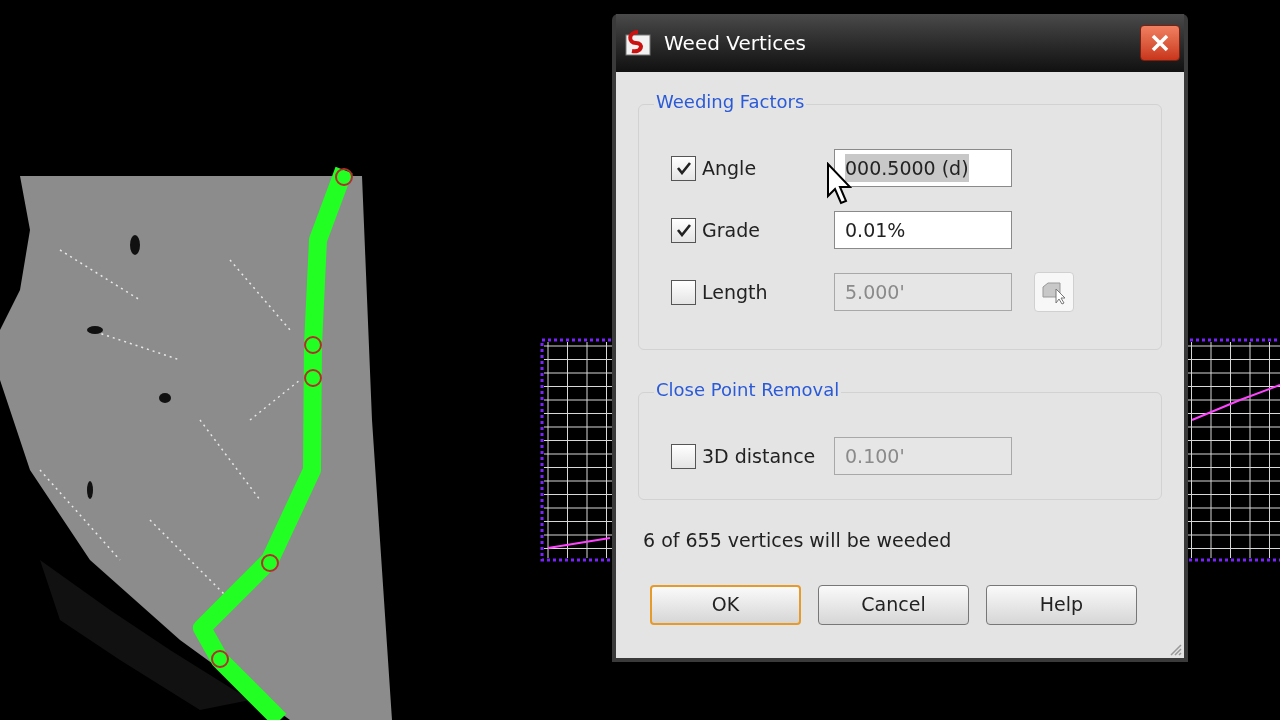 This screenshot has height=720, width=1280. Describe the element at coordinates (639, 43) in the screenshot. I see `app-logo-icon` at that location.